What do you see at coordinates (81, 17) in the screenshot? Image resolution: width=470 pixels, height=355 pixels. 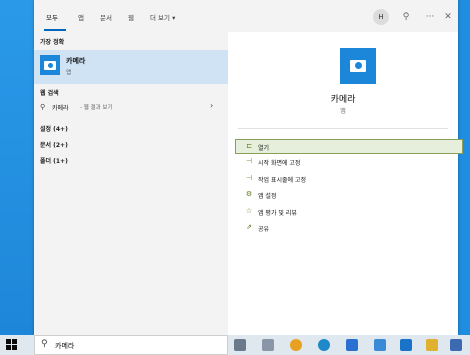 I see `tab-apps: 앱` at bounding box center [81, 17].